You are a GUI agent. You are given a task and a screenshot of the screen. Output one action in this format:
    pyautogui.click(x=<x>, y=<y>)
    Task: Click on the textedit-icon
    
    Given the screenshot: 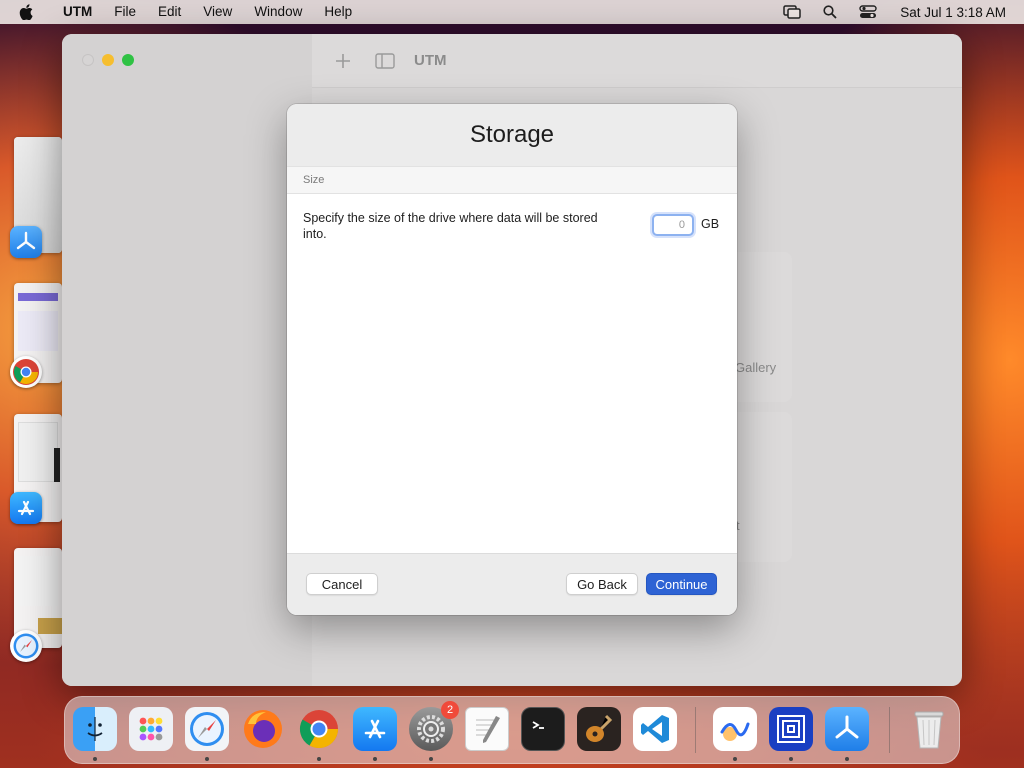 What is the action you would take?
    pyautogui.click(x=487, y=729)
    